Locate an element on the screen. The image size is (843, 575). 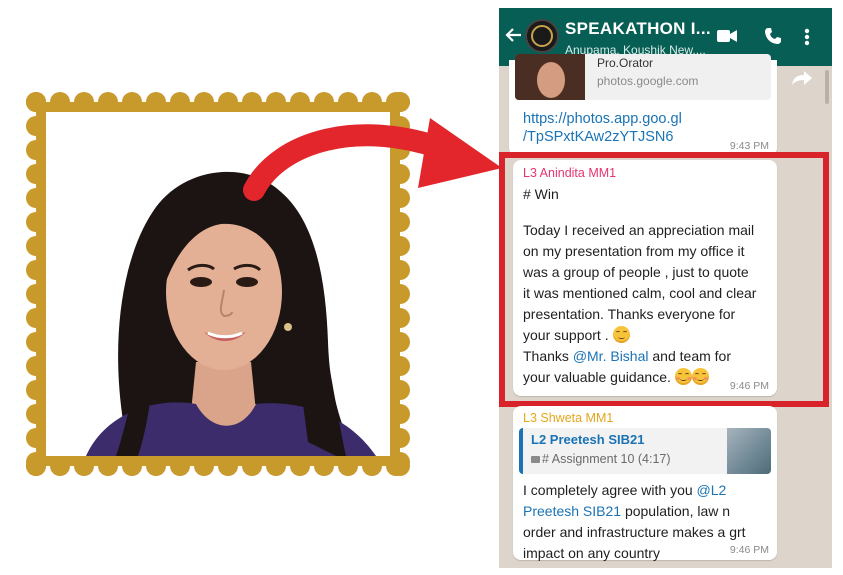
link-preview: Pro.Orator photos.google.com is located at coordinates (643, 77).